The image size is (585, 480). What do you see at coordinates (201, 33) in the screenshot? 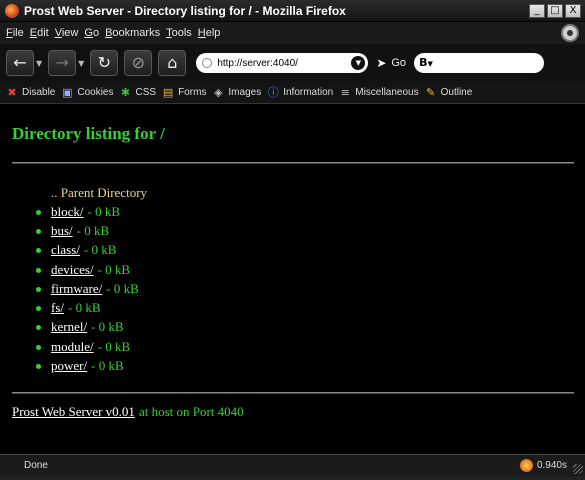
I see `menu-help-accel: H` at bounding box center [201, 33].